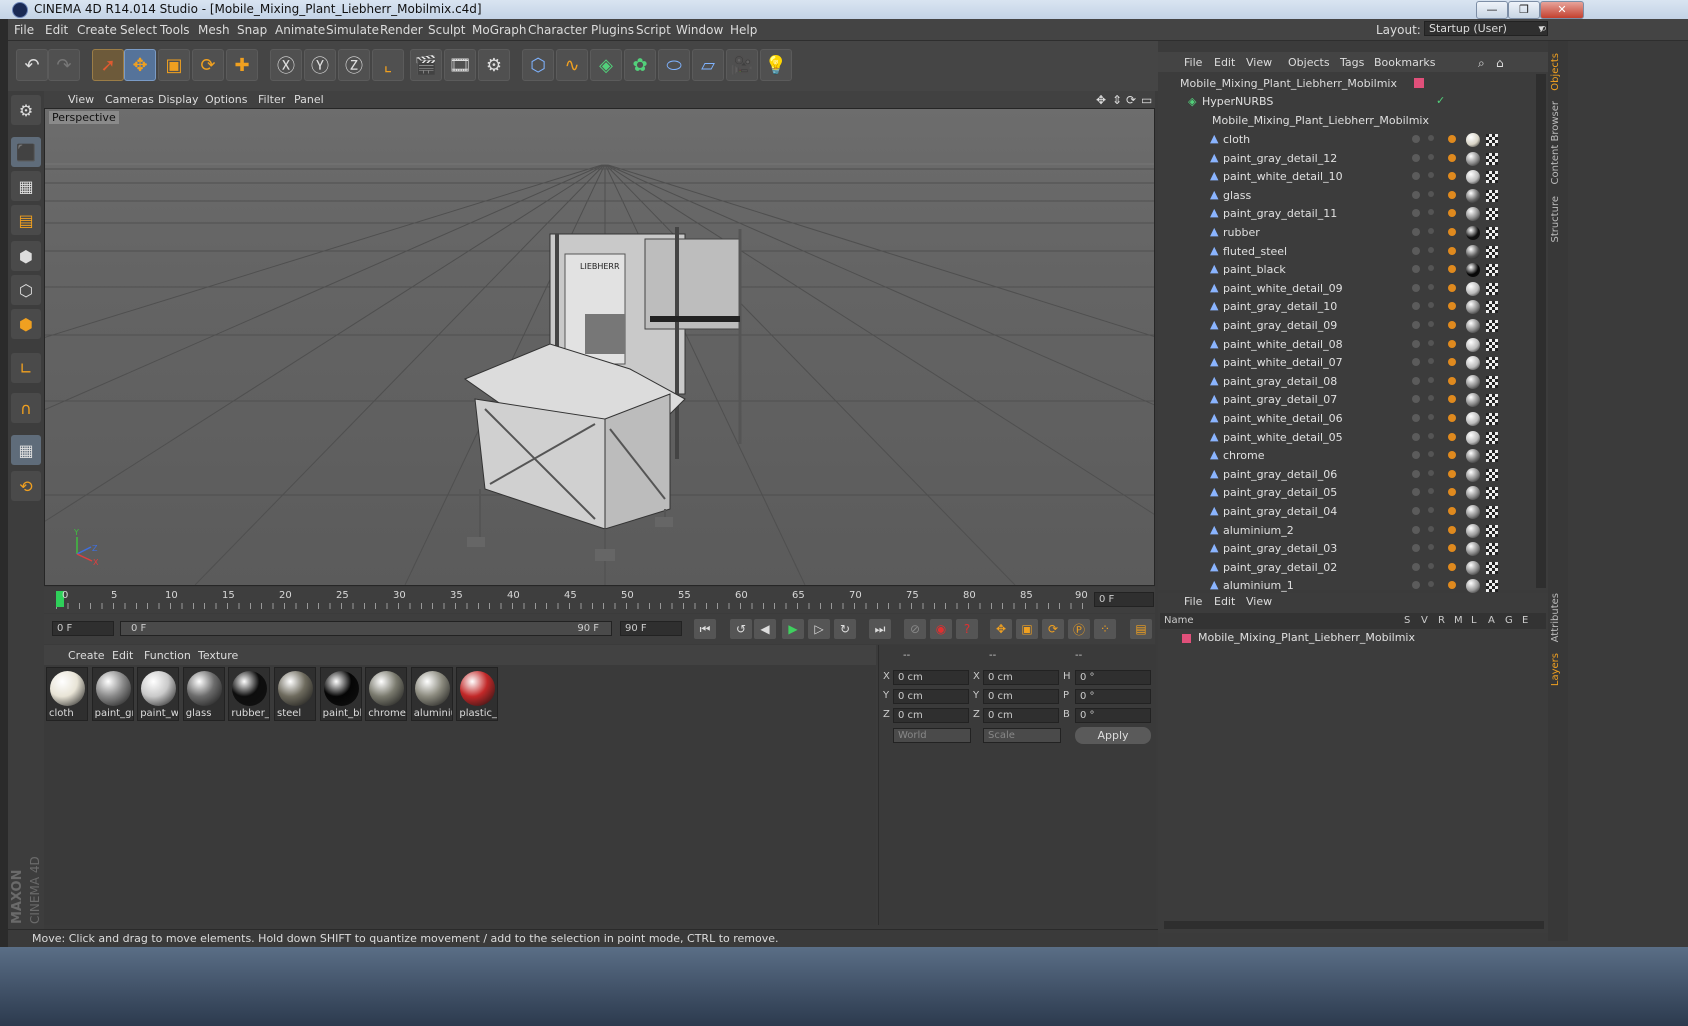  I want to click on go-to-start-button: ⏮, so click(705, 629).